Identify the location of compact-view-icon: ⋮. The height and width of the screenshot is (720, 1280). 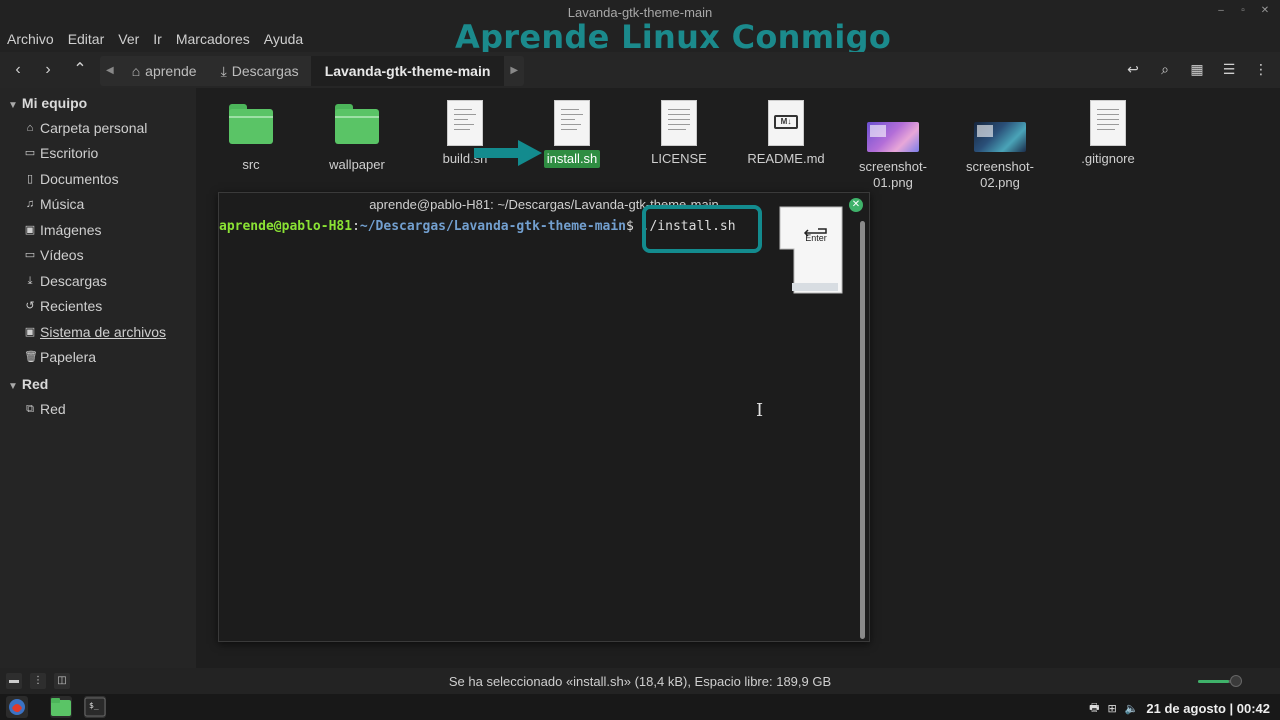
(1261, 69).